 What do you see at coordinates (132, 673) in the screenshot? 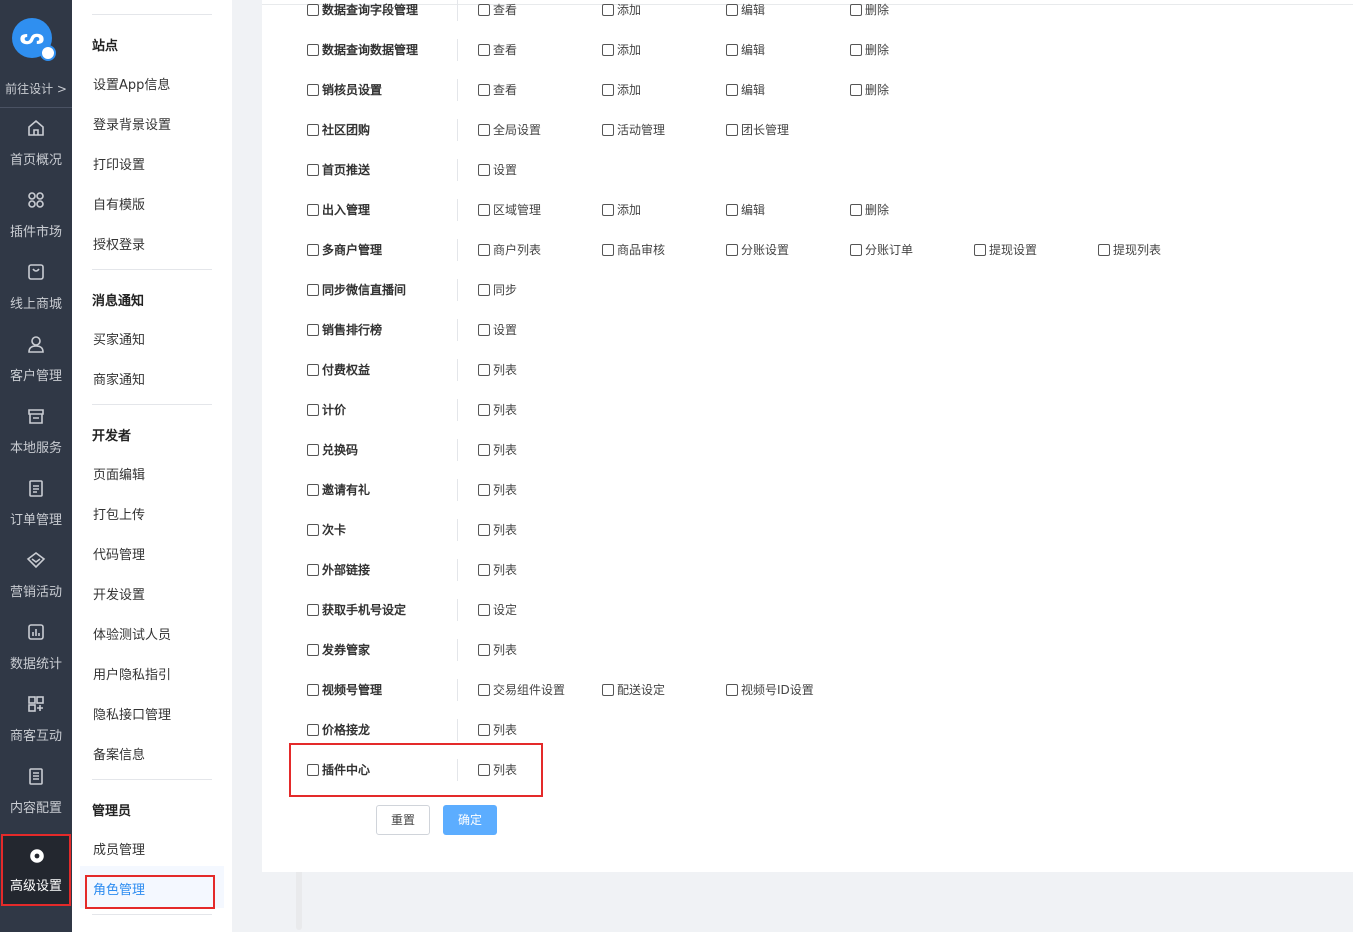
I see `submenu-item-privacy-guide: 用户隐私指引` at bounding box center [132, 673].